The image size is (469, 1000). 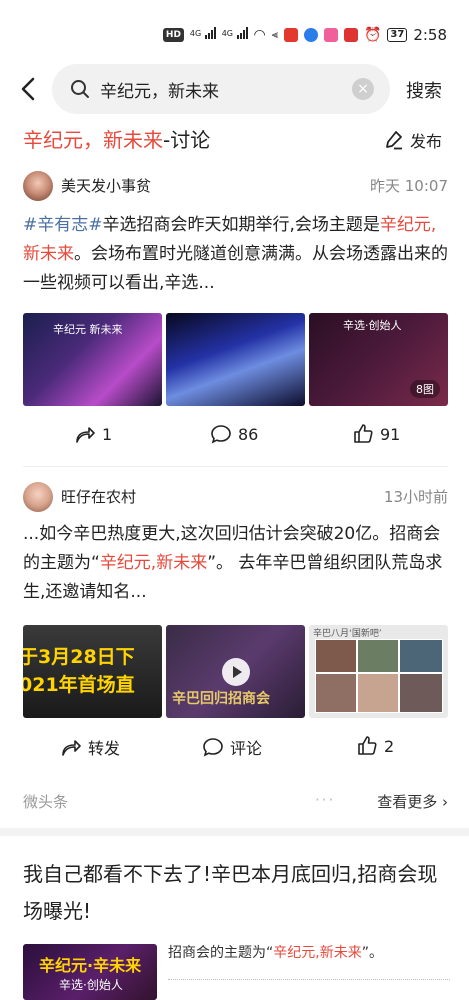 I want to click on post-image: 辛巴八月‘国新吧’, so click(x=378, y=671).